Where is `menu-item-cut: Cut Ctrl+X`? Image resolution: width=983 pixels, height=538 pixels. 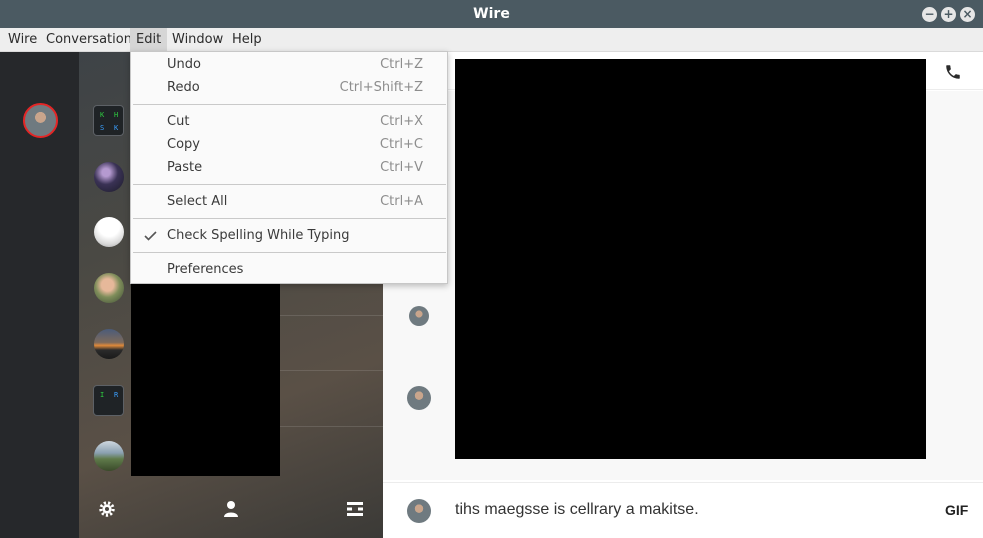 menu-item-cut: Cut Ctrl+X is located at coordinates (289, 122).